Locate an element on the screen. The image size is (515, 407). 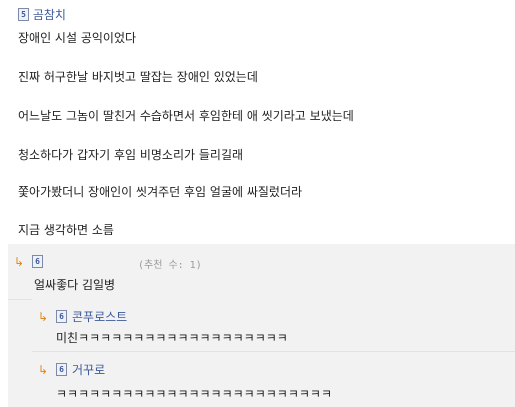
post-author: 곰참치 is located at coordinates (49, 15).